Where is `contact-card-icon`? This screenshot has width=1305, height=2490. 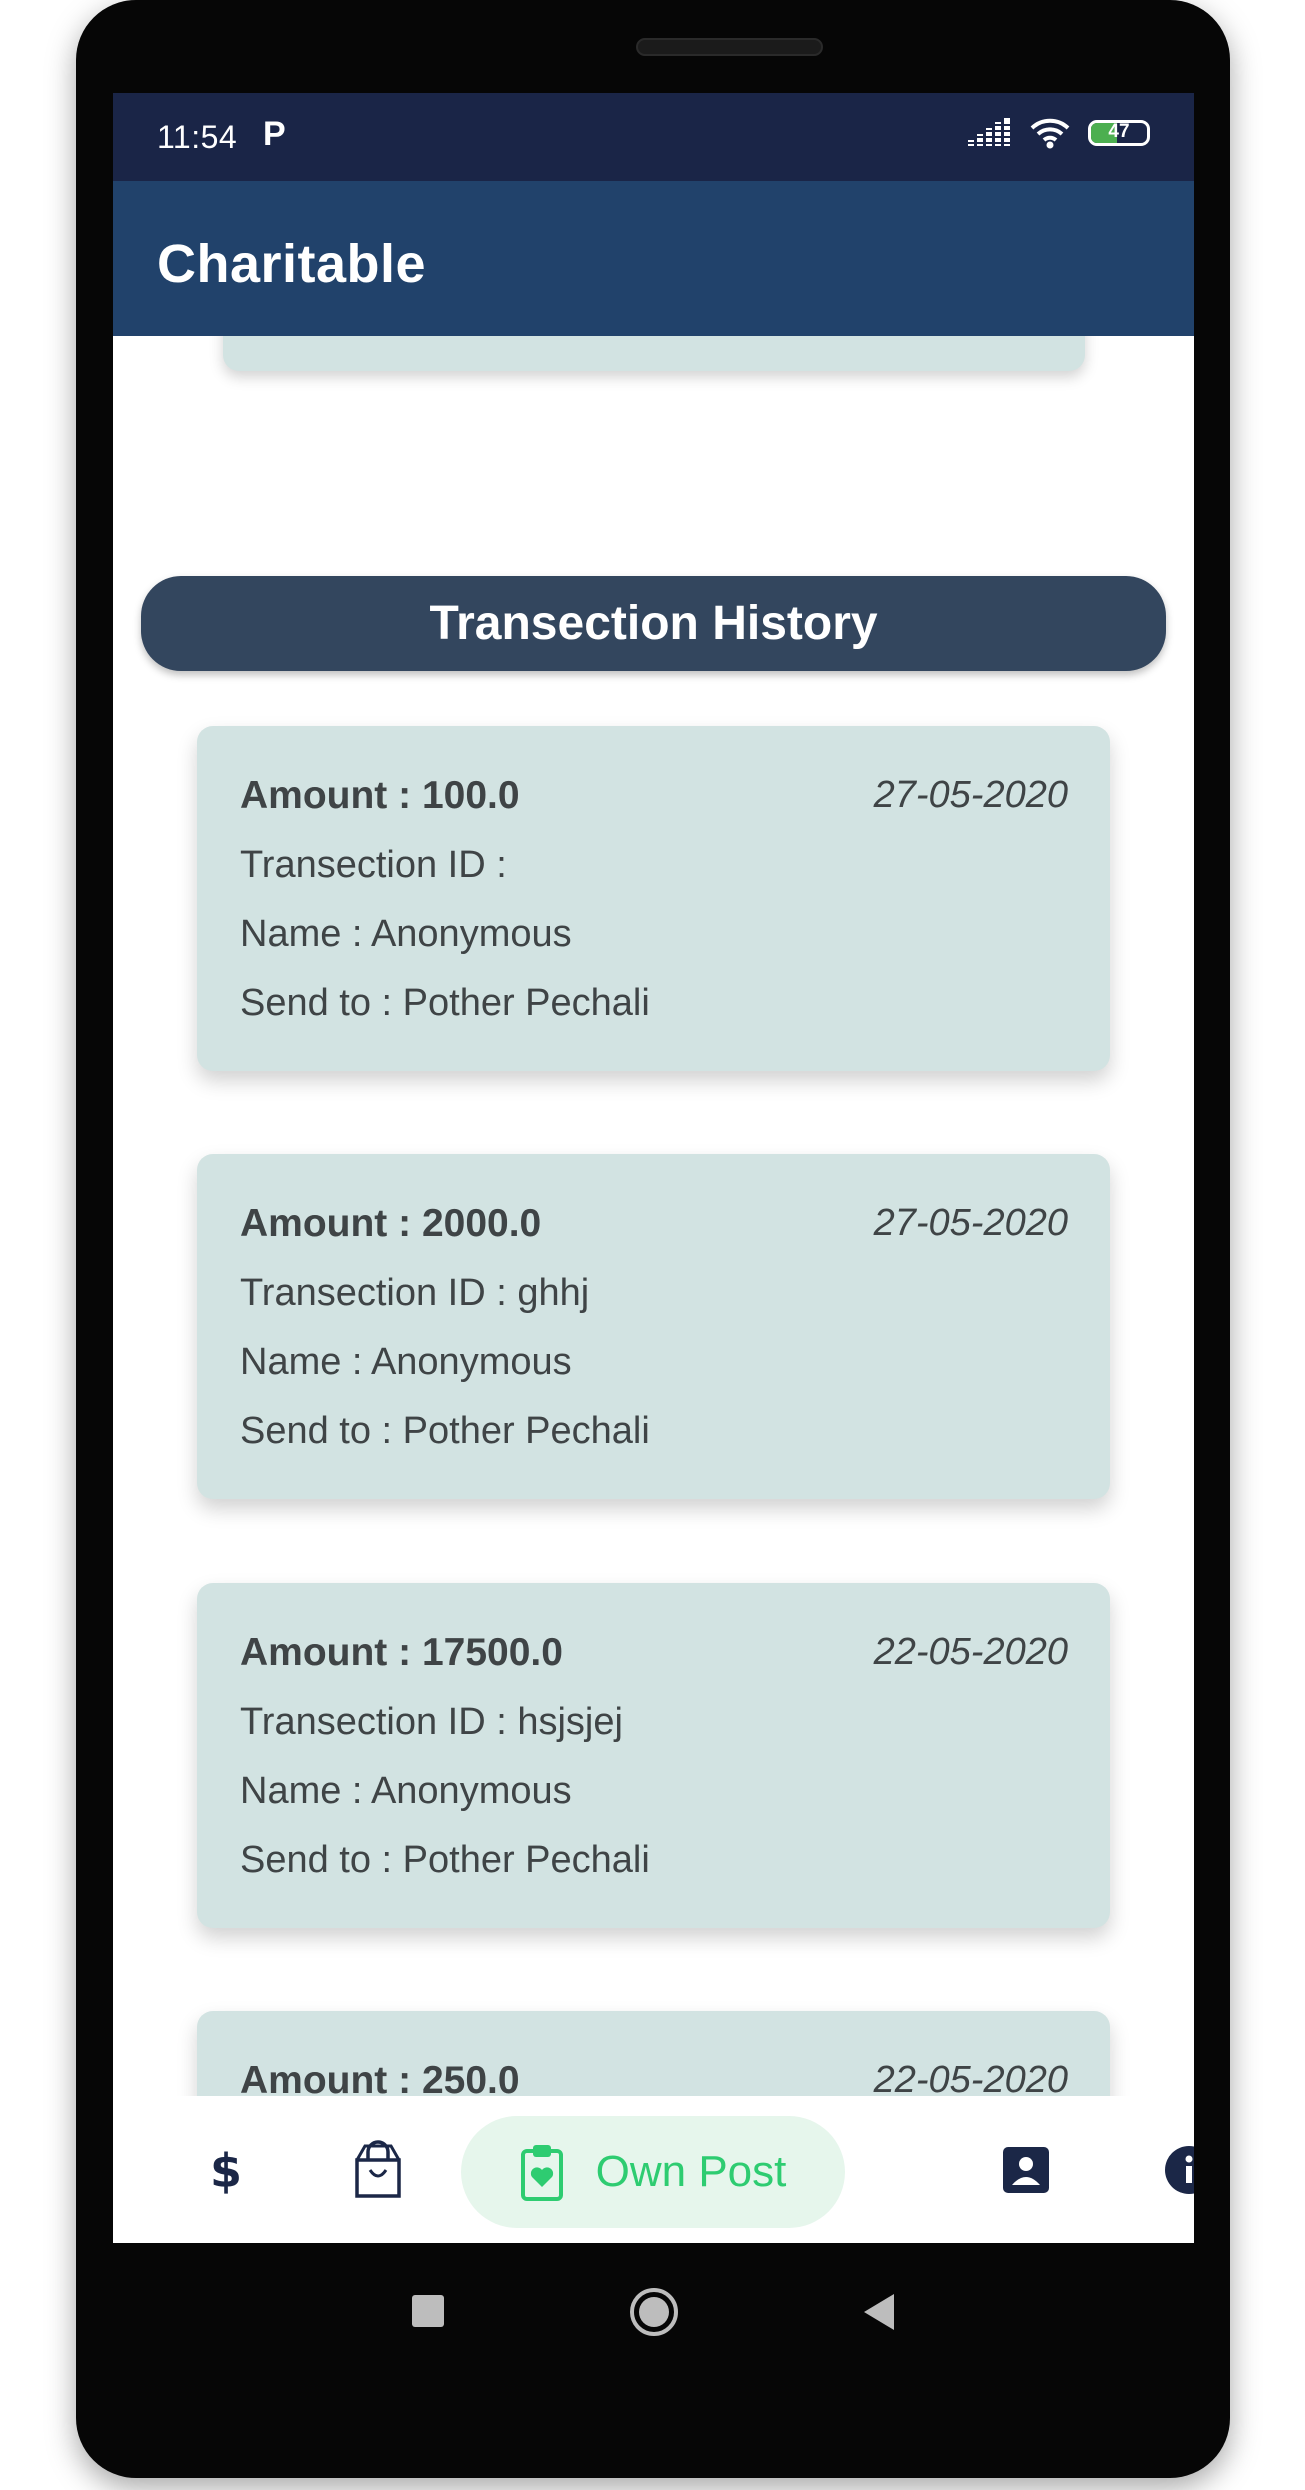
contact-card-icon is located at coordinates (1026, 2169).